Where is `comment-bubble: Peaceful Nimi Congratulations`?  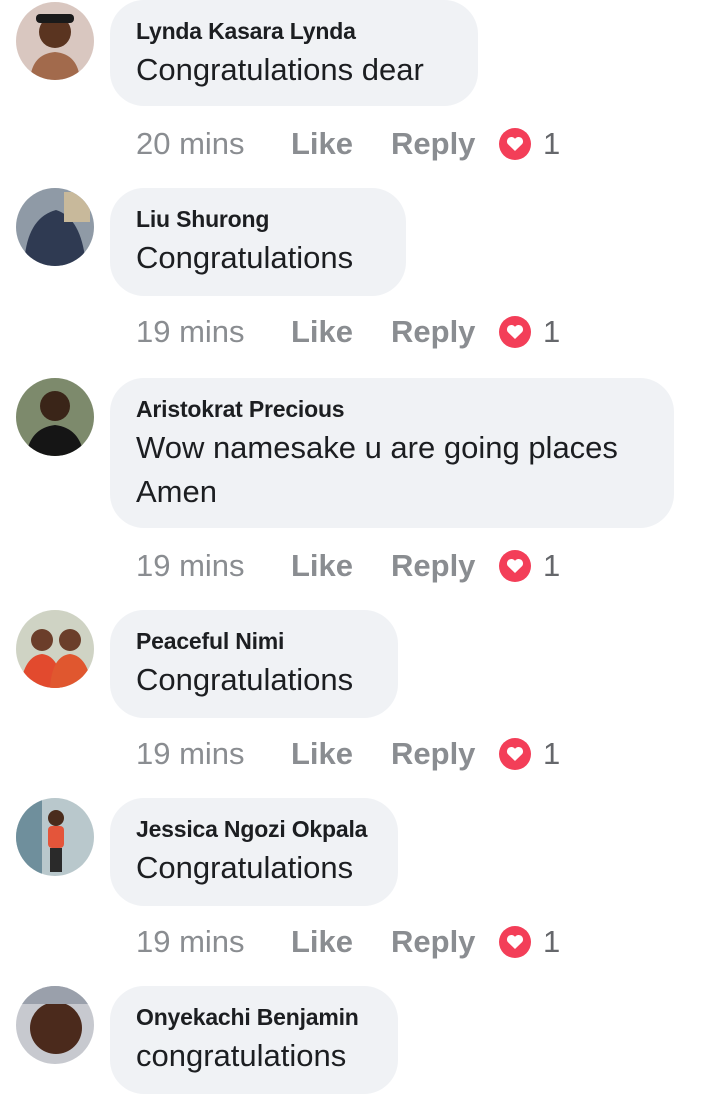 comment-bubble: Peaceful Nimi Congratulations is located at coordinates (254, 664).